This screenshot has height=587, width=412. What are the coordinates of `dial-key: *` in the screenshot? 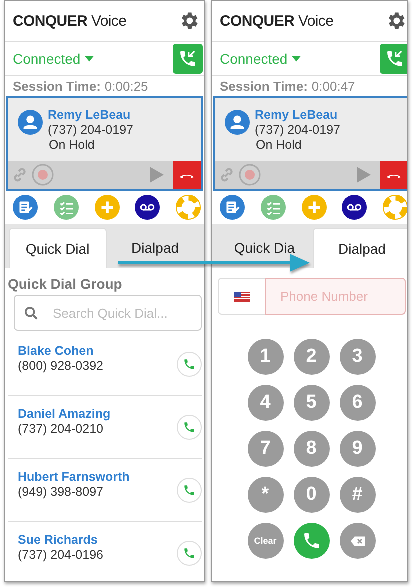 It's located at (266, 495).